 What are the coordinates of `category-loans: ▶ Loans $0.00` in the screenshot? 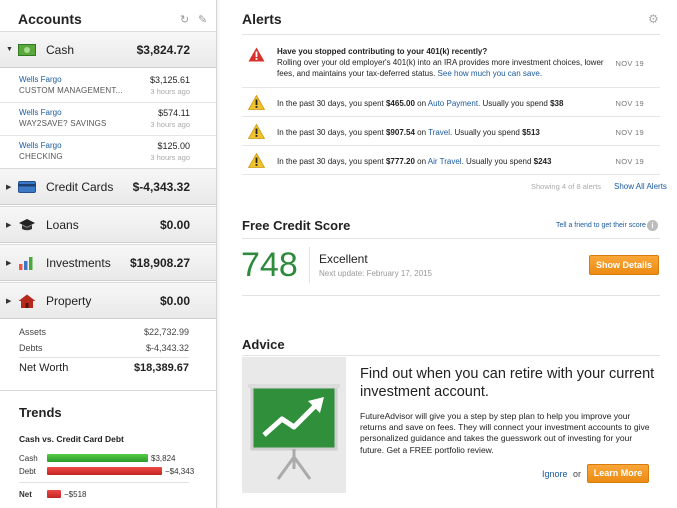 It's located at (108, 224).